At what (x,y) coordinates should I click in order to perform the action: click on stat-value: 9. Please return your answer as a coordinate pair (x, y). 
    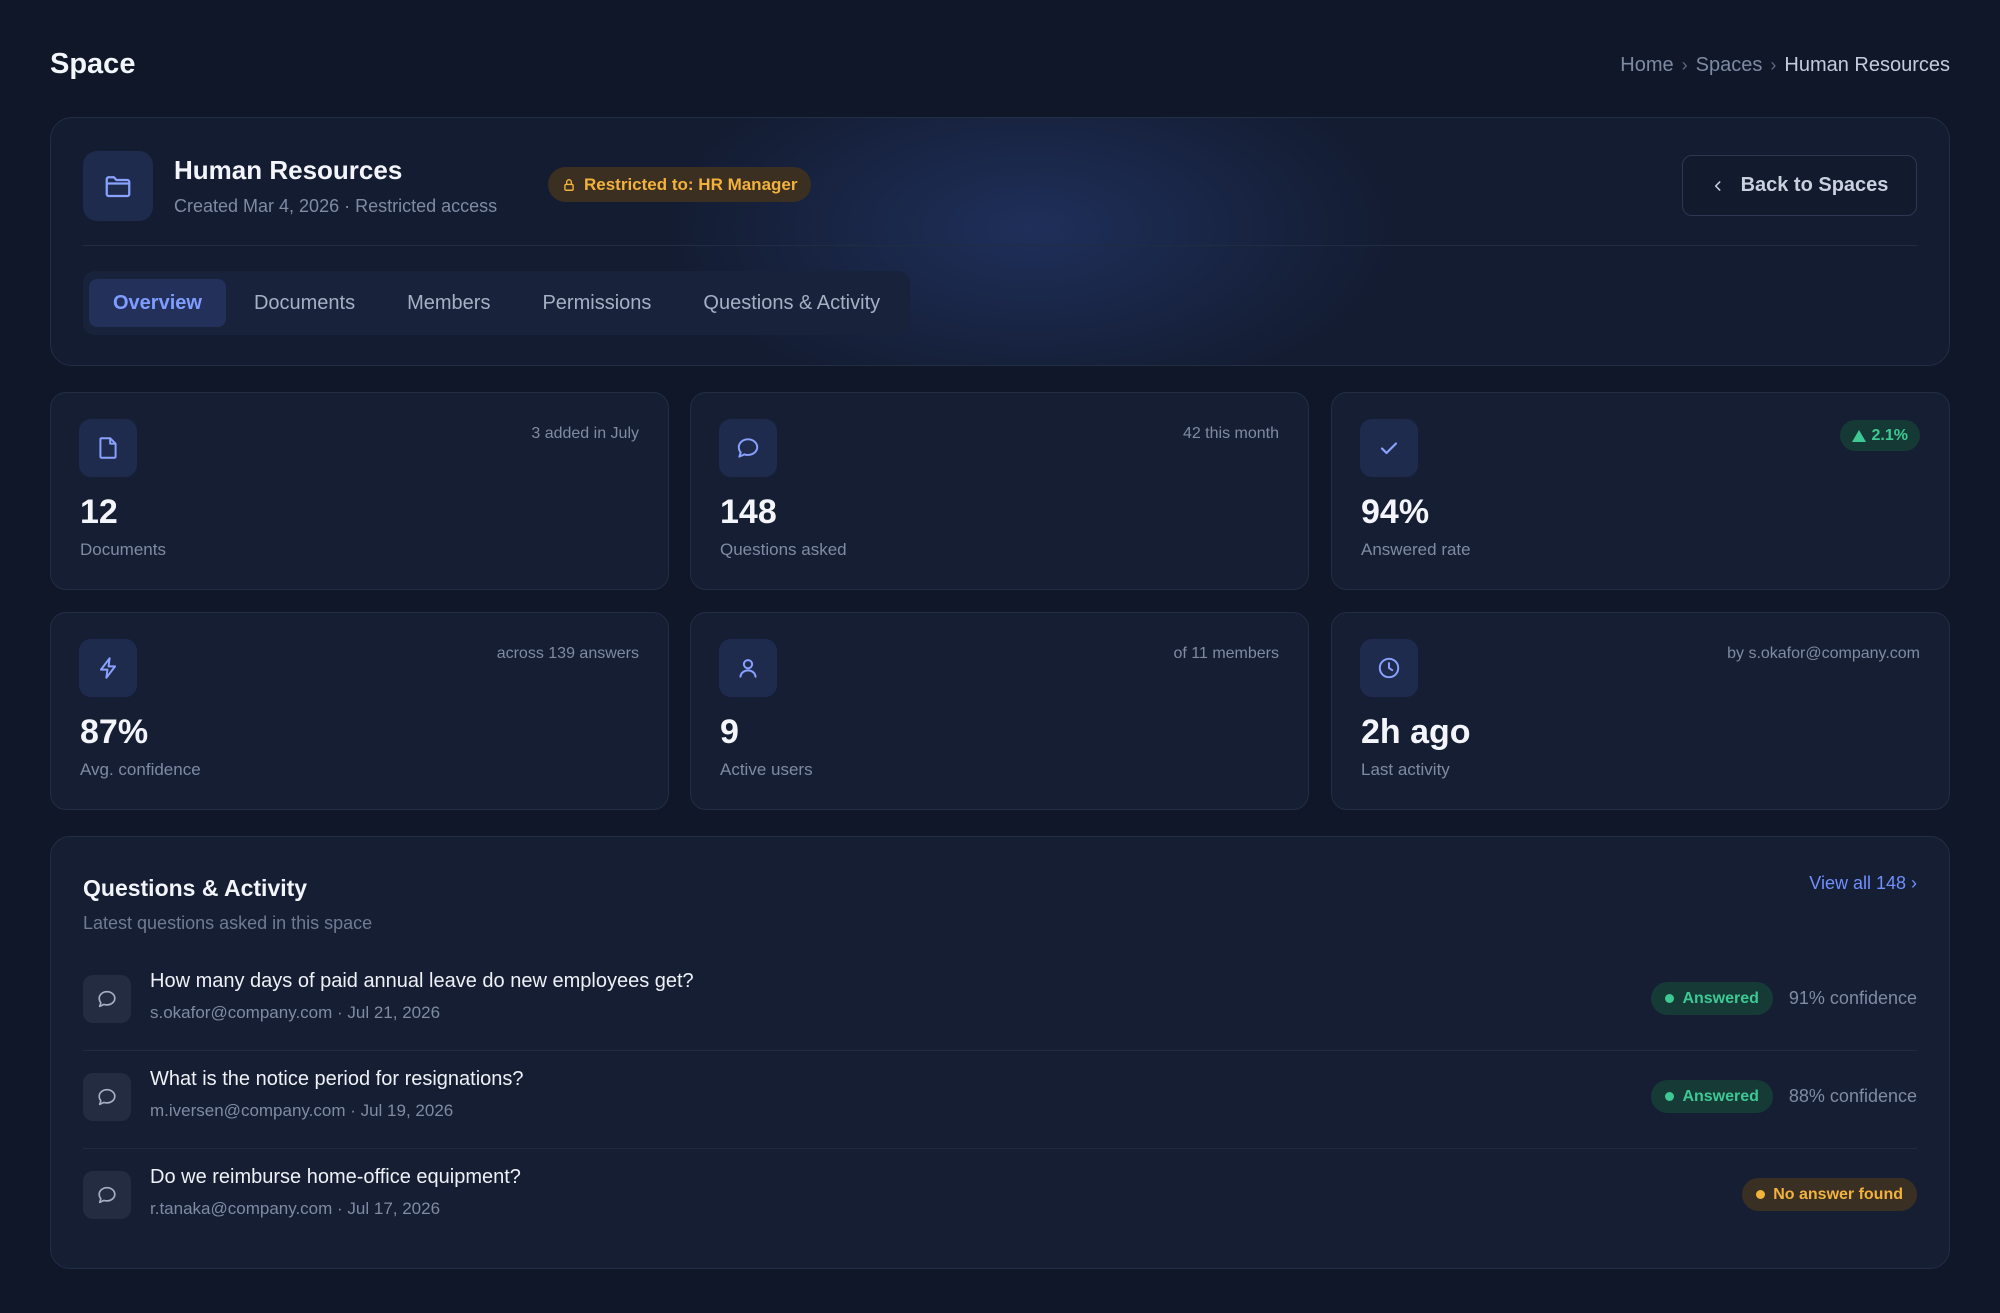
    Looking at the image, I should click on (729, 732).